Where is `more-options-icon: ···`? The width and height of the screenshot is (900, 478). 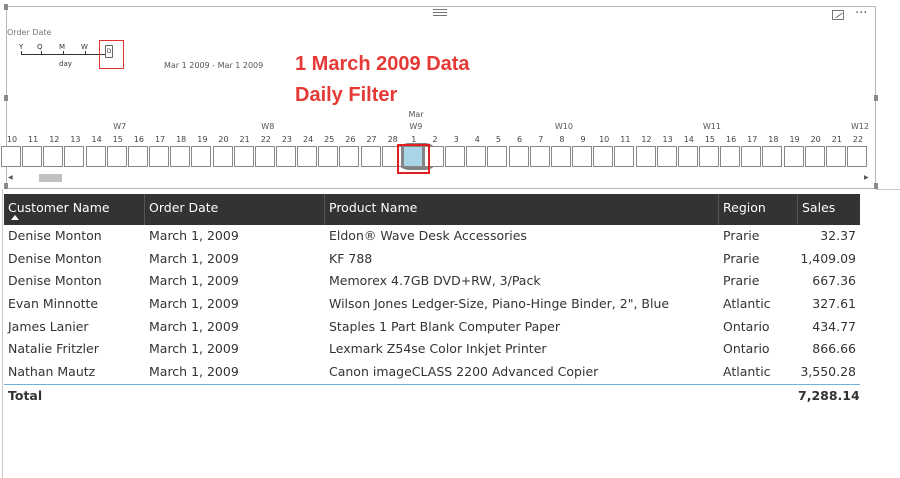 more-options-icon: ··· is located at coordinates (861, 13).